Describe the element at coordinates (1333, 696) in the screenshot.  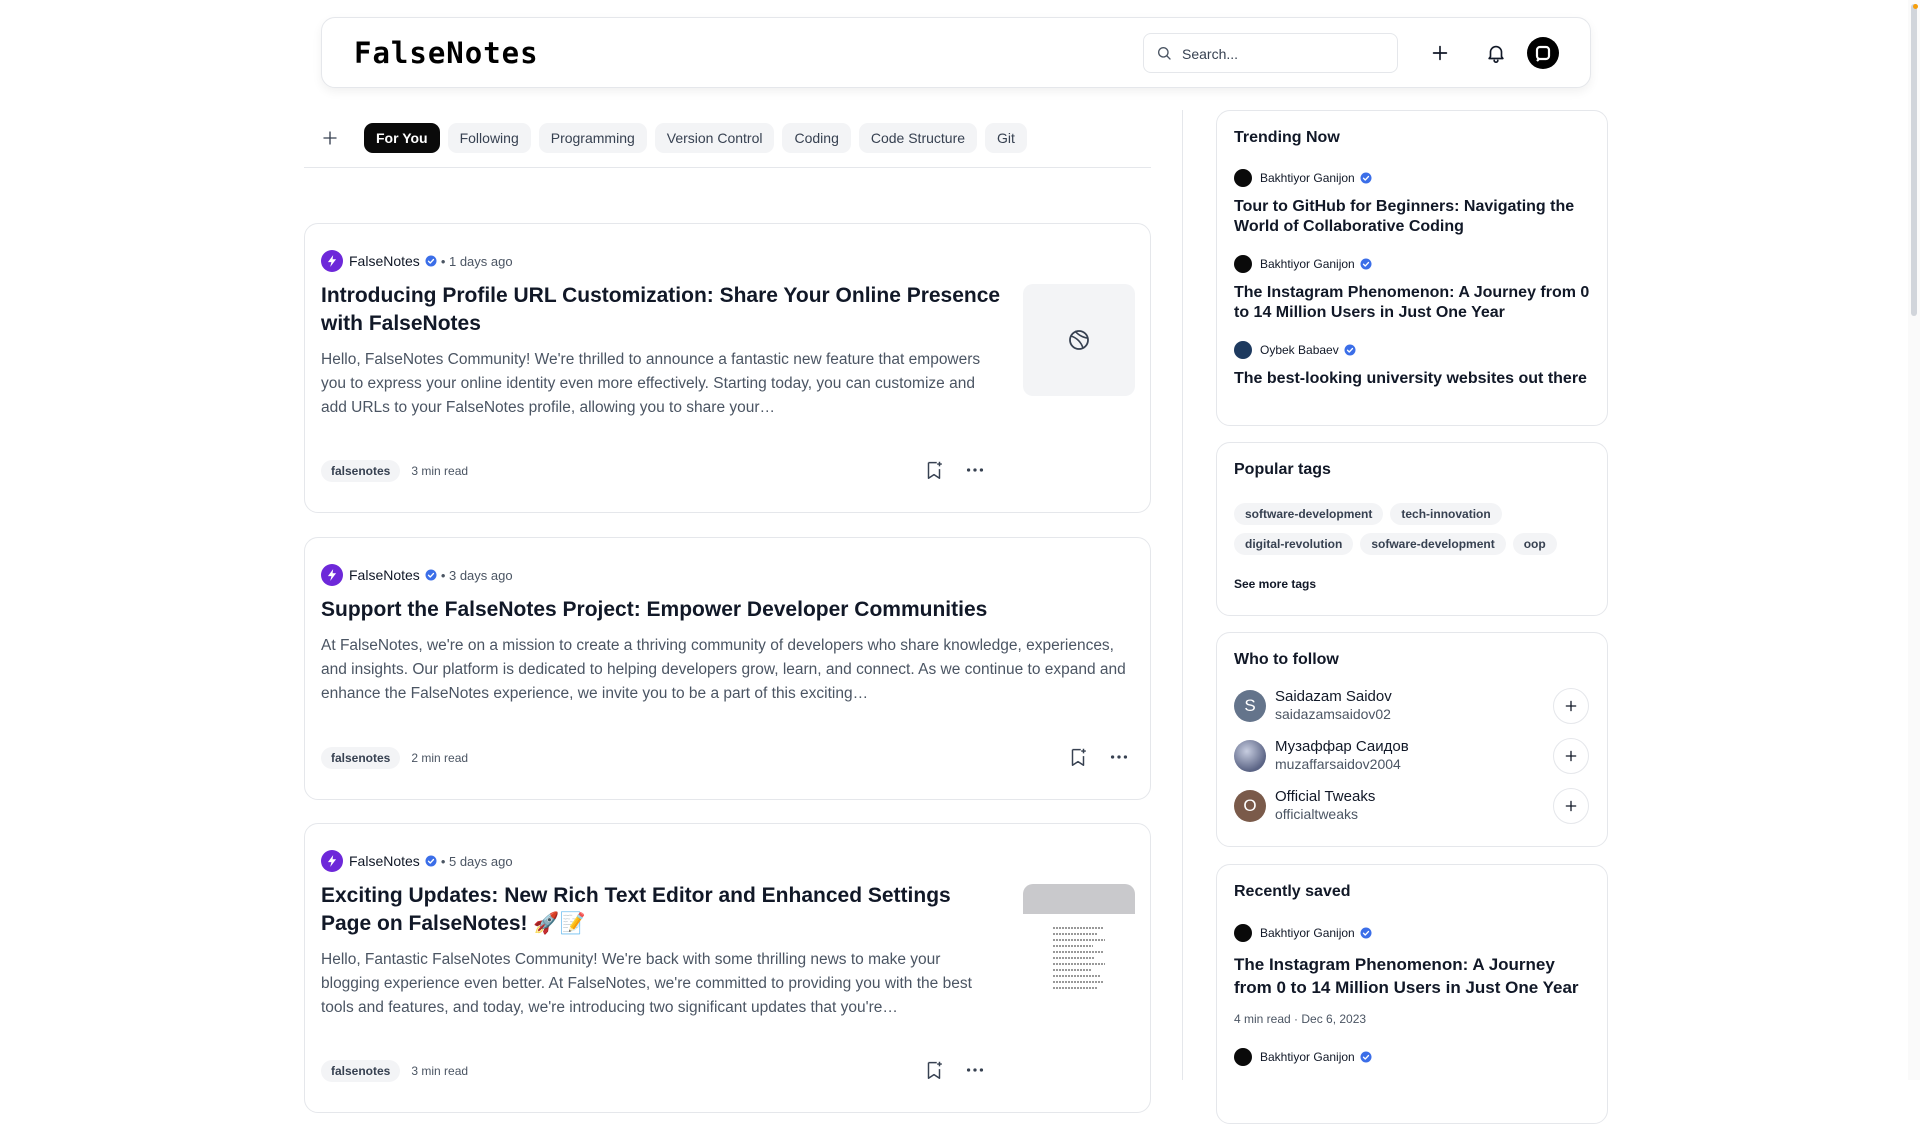
I see `follow-user-name: Saidazam Saidov` at that location.